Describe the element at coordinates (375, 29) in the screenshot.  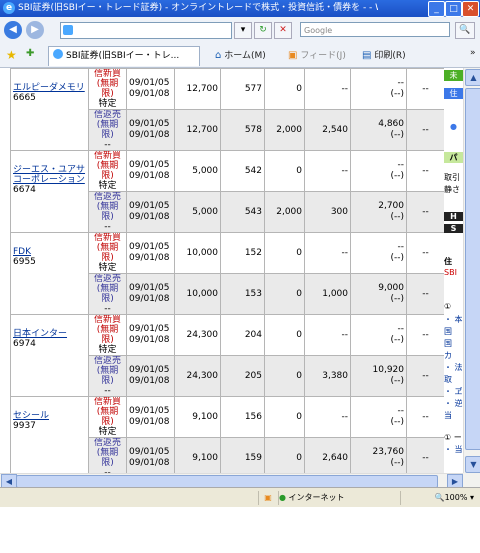
I see `search-input: Google` at that location.